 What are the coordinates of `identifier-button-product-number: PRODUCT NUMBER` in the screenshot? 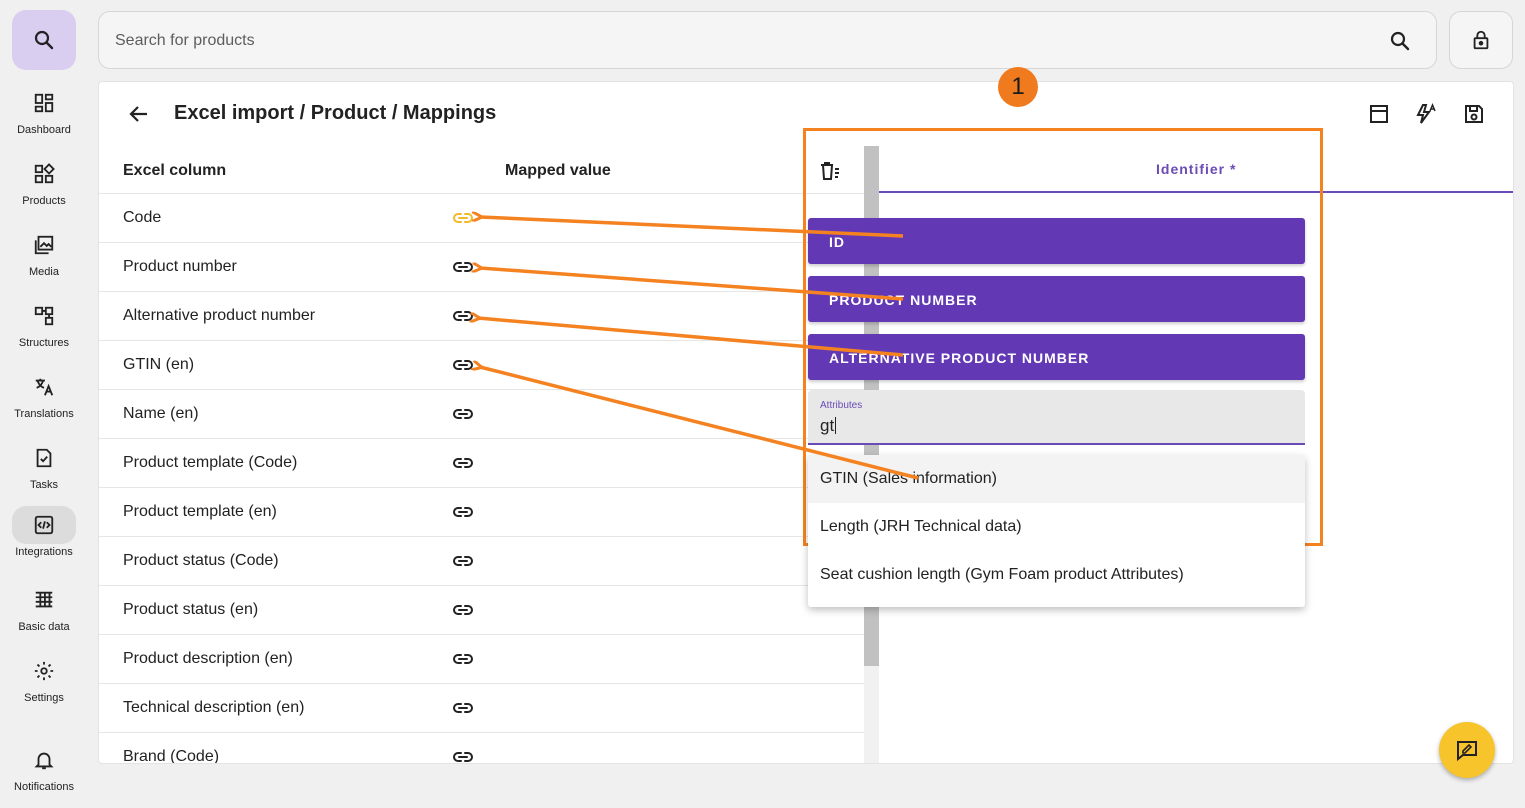 It's located at (1056, 299).